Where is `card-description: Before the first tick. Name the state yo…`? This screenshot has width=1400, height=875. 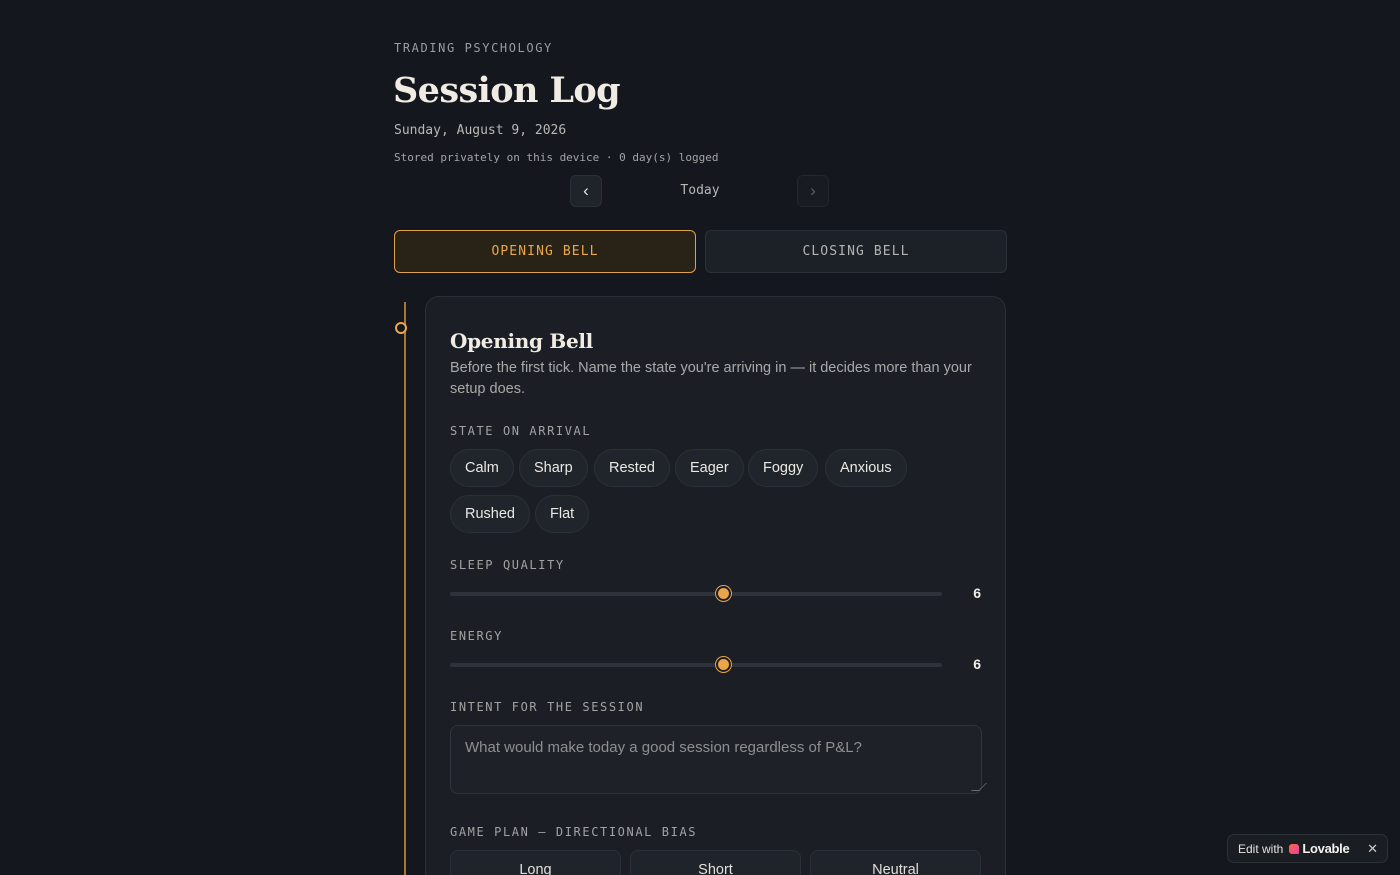
card-description: Before the first tick. Name the state yo… is located at coordinates (711, 378).